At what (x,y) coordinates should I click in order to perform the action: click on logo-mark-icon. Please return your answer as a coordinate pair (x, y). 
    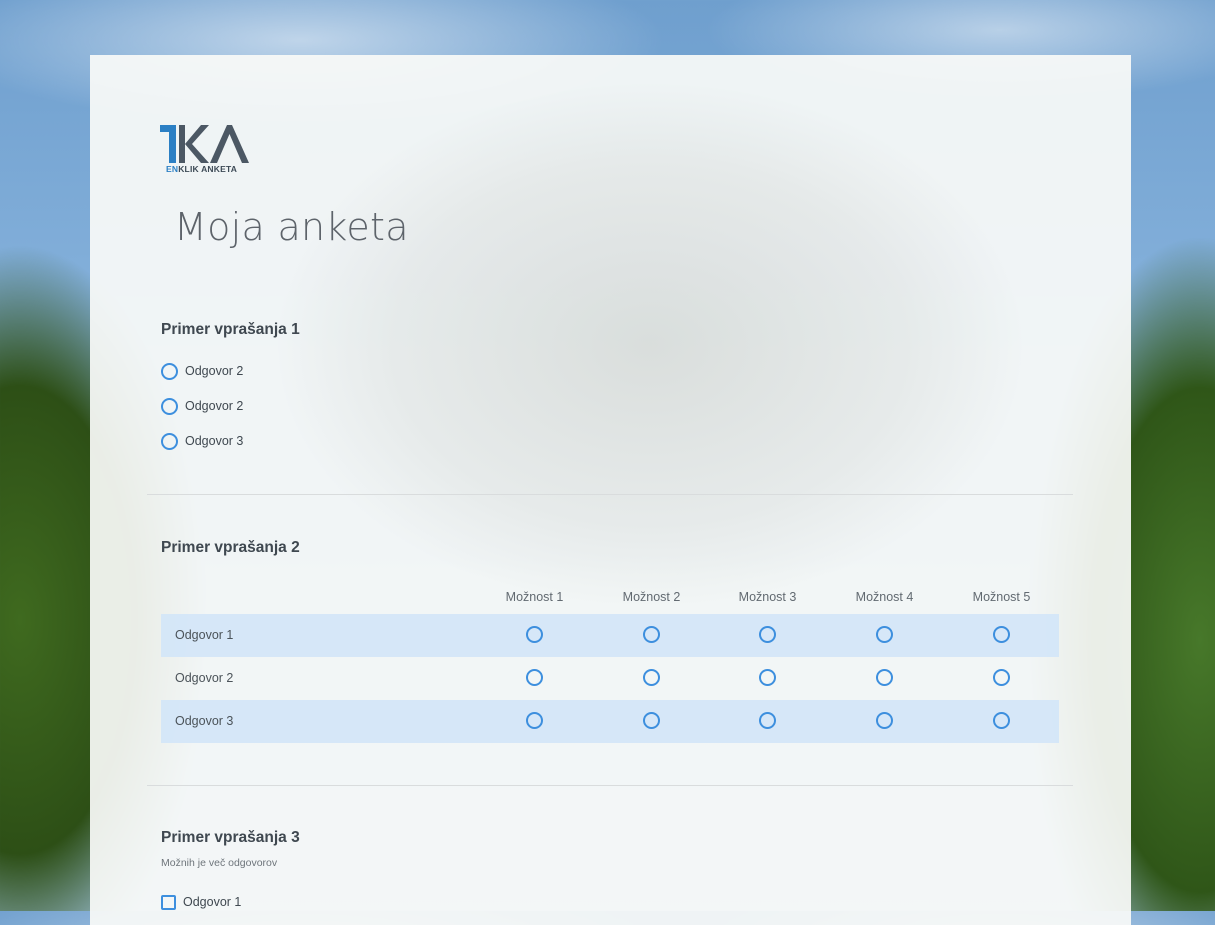
    Looking at the image, I should click on (204, 144).